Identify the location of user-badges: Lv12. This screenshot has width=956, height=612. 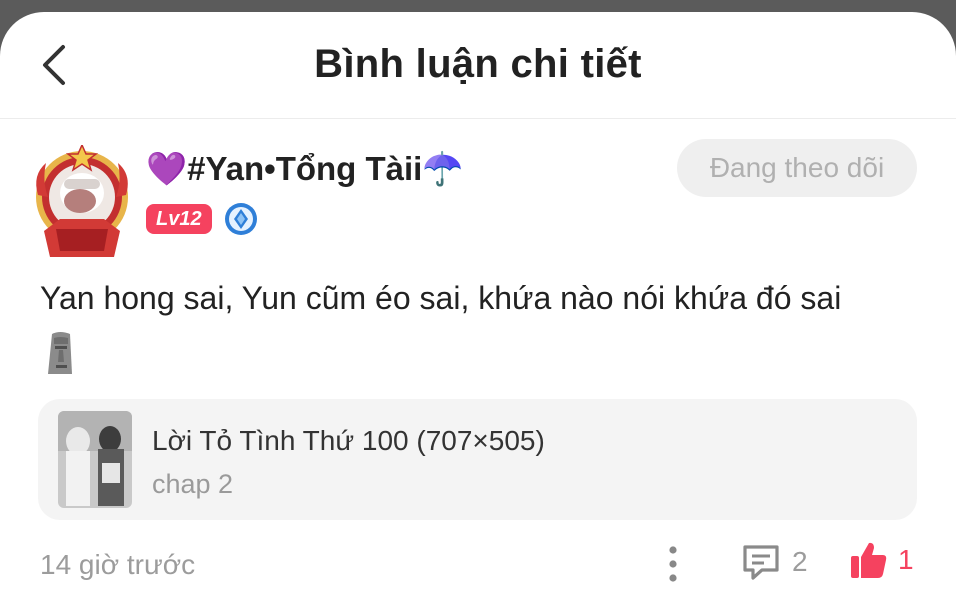
(202, 219).